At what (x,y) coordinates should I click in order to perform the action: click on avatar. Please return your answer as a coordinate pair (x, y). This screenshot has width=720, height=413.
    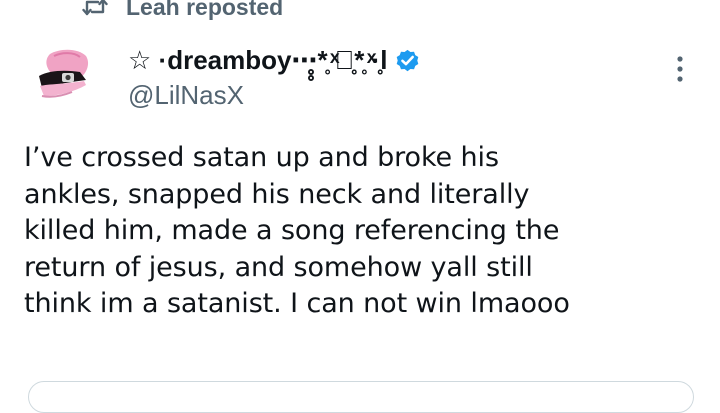
    Looking at the image, I should click on (64, 76).